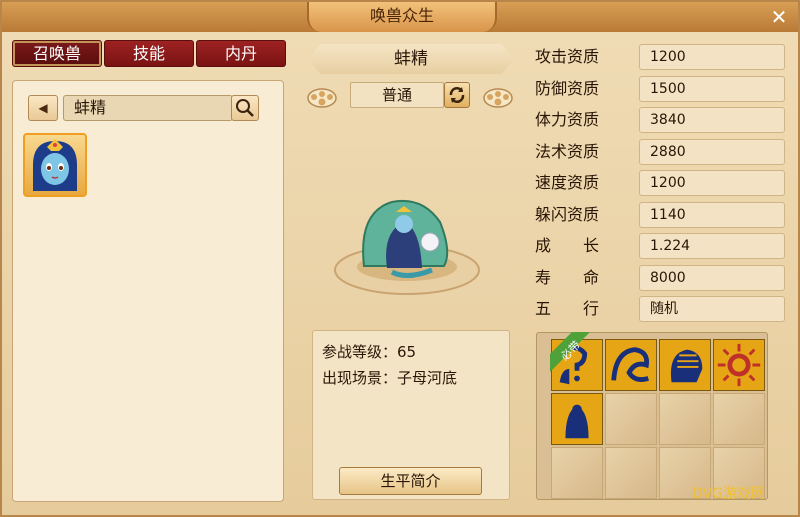  What do you see at coordinates (577, 421) in the screenshot?
I see `cloak-skill-icon` at bounding box center [577, 421].